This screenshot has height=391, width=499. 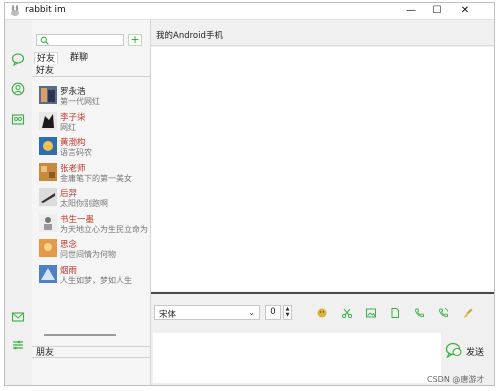 I want to click on friend-item: 书生一墨 为天地立心为生民立命为往, so click(x=91, y=223).